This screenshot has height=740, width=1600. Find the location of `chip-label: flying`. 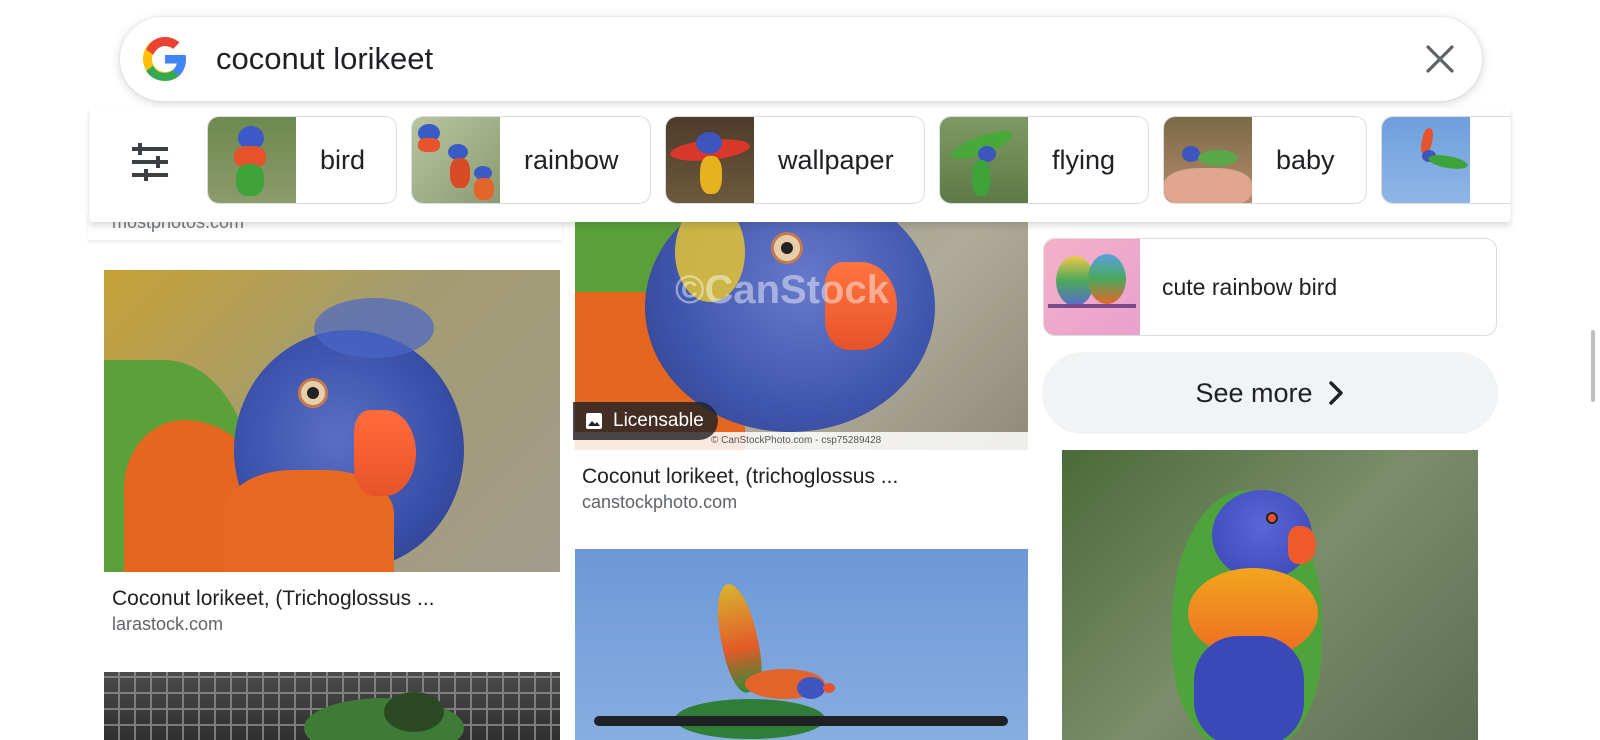

chip-label: flying is located at coordinates (1084, 159).